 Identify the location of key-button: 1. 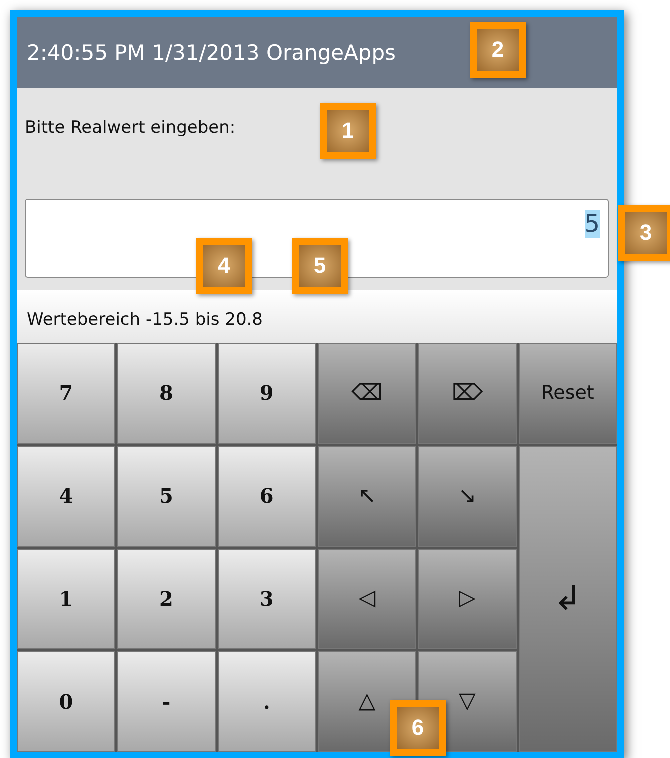
(66, 599).